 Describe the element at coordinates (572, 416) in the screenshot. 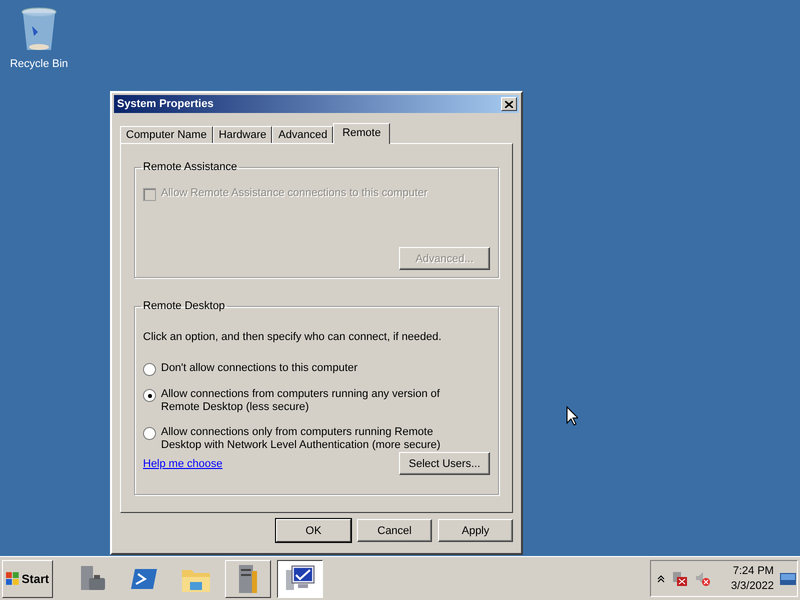

I see `cursor-icon` at that location.